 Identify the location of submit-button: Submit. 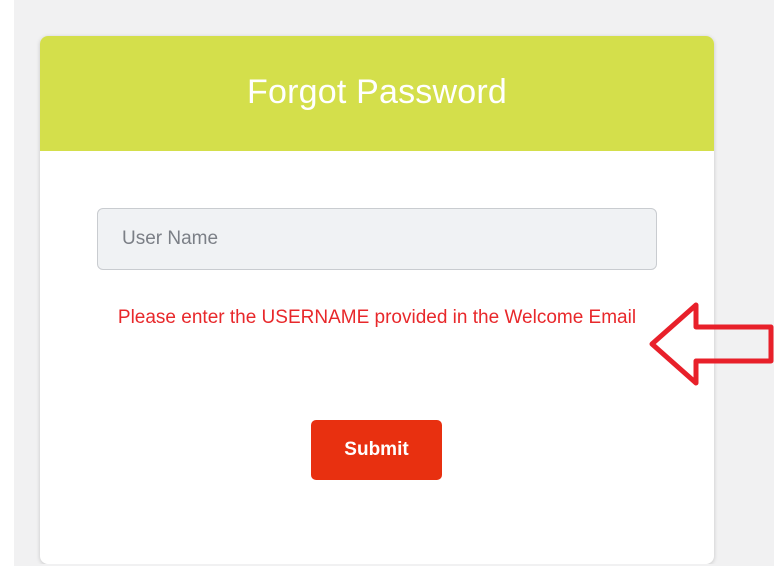
(376, 450).